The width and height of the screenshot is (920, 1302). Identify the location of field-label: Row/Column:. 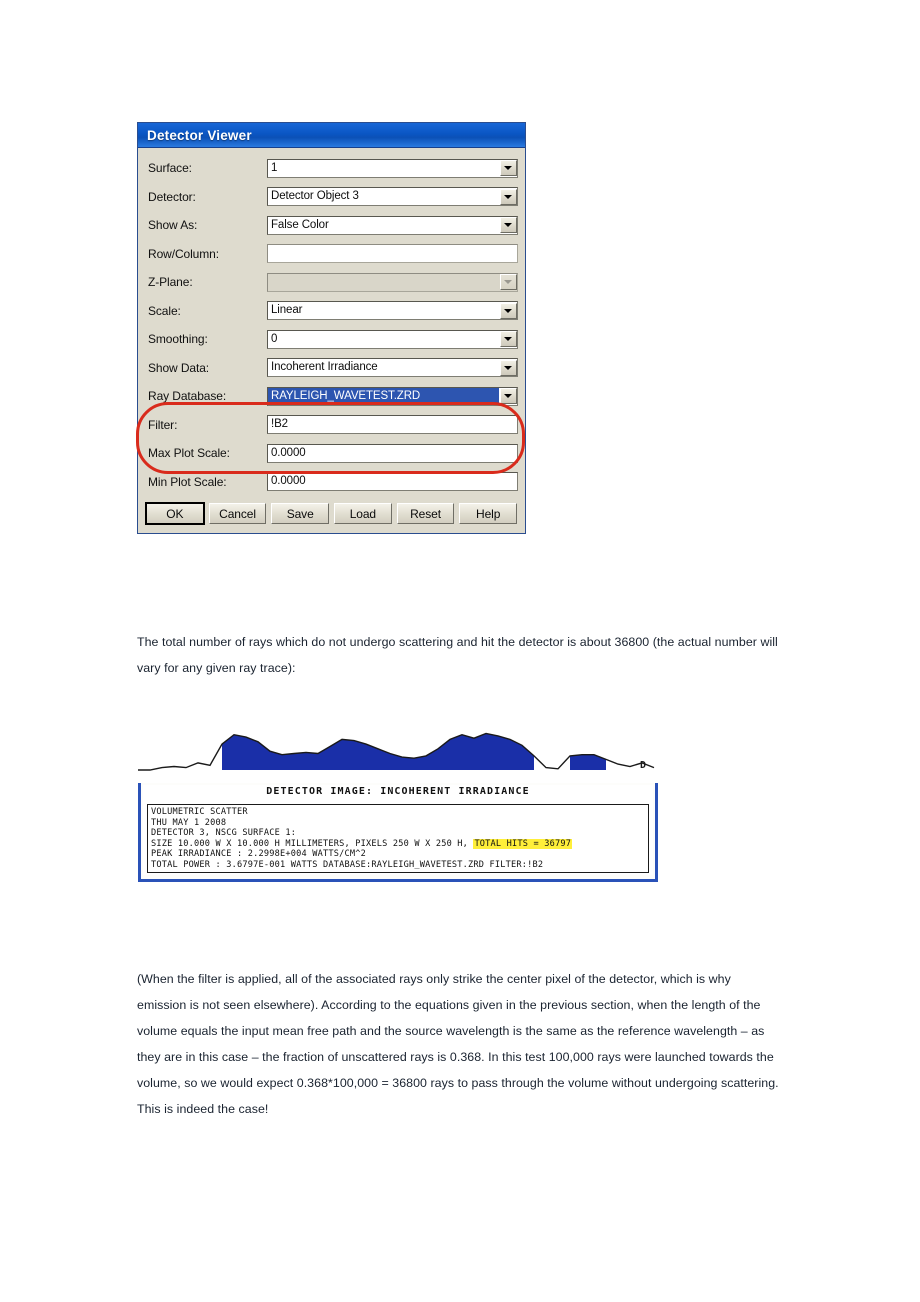
(183, 253).